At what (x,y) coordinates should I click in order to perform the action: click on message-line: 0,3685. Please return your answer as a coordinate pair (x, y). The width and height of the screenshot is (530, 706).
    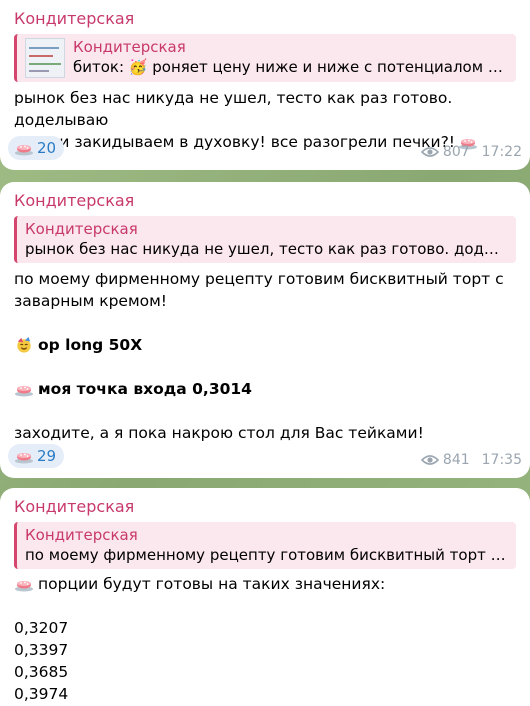
    Looking at the image, I should click on (41, 672).